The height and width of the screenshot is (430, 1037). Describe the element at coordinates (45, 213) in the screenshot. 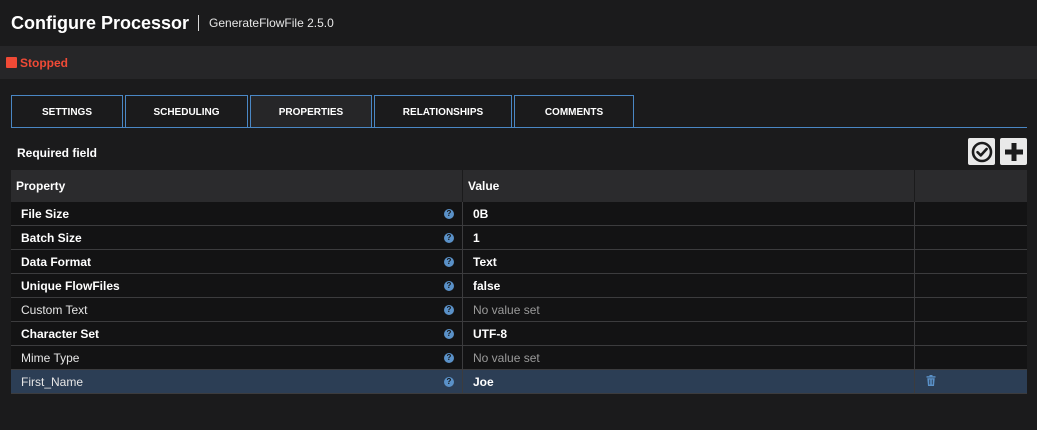

I see `property-name: File Size` at that location.